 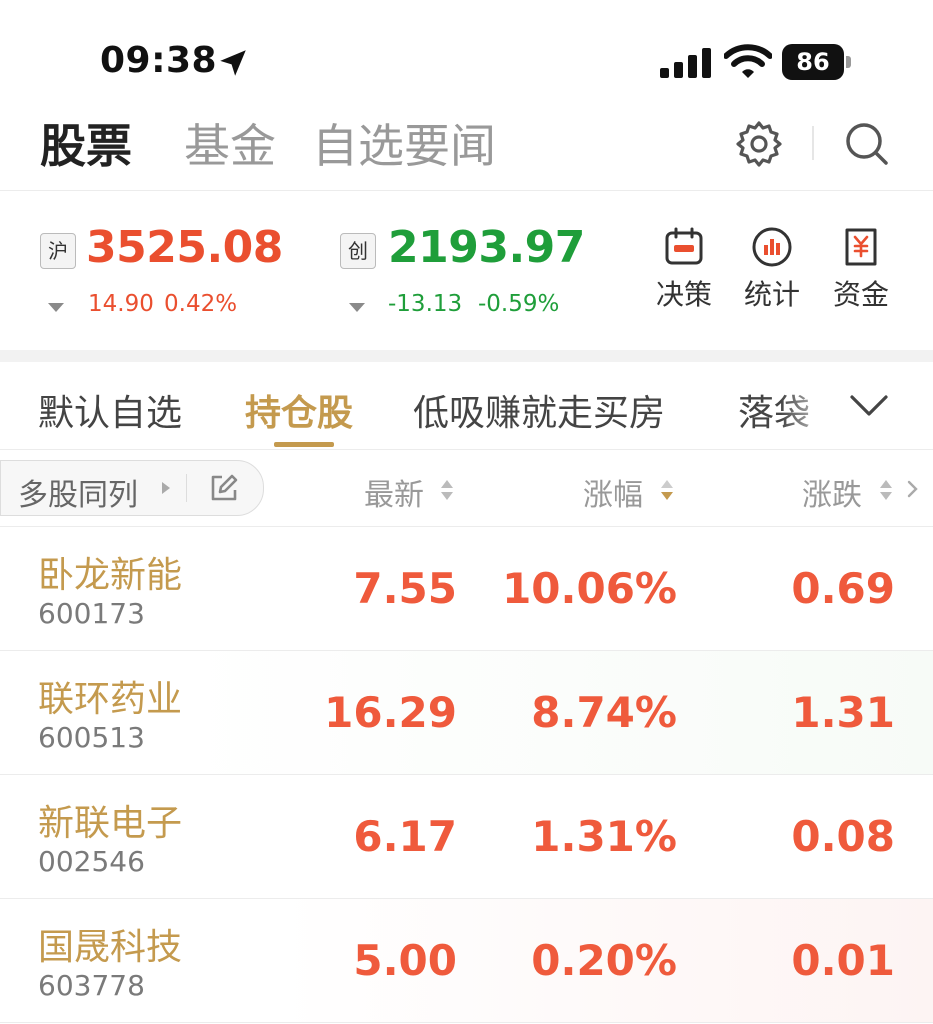 I want to click on stock-price: 7.55, so click(x=405, y=588).